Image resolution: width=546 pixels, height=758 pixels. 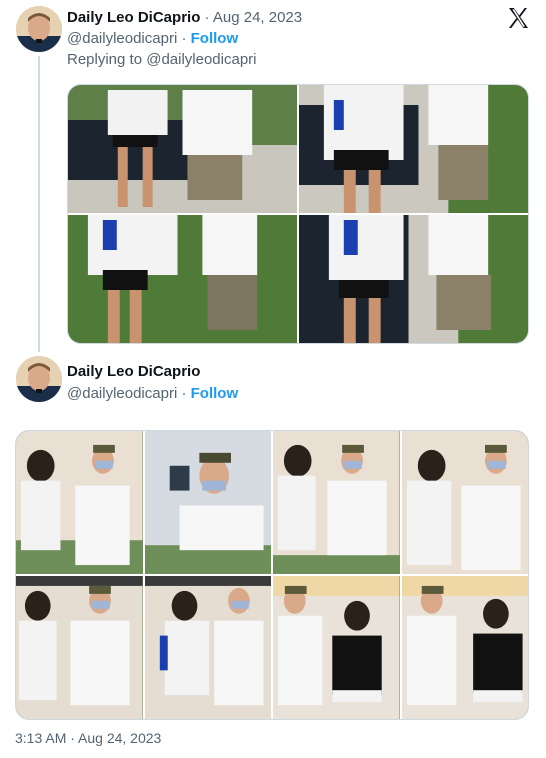 I want to click on x-logo-icon, so click(x=518, y=18).